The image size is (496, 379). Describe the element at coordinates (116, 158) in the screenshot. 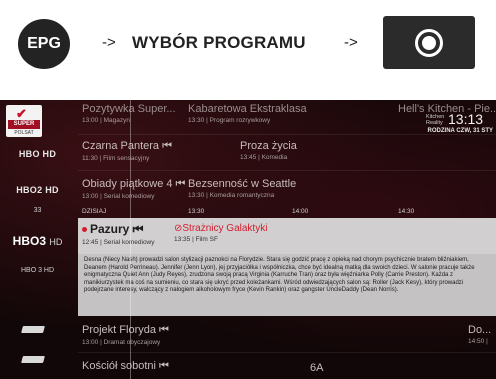

I see `program-meta: 11:30 | Film sensacyjny` at that location.